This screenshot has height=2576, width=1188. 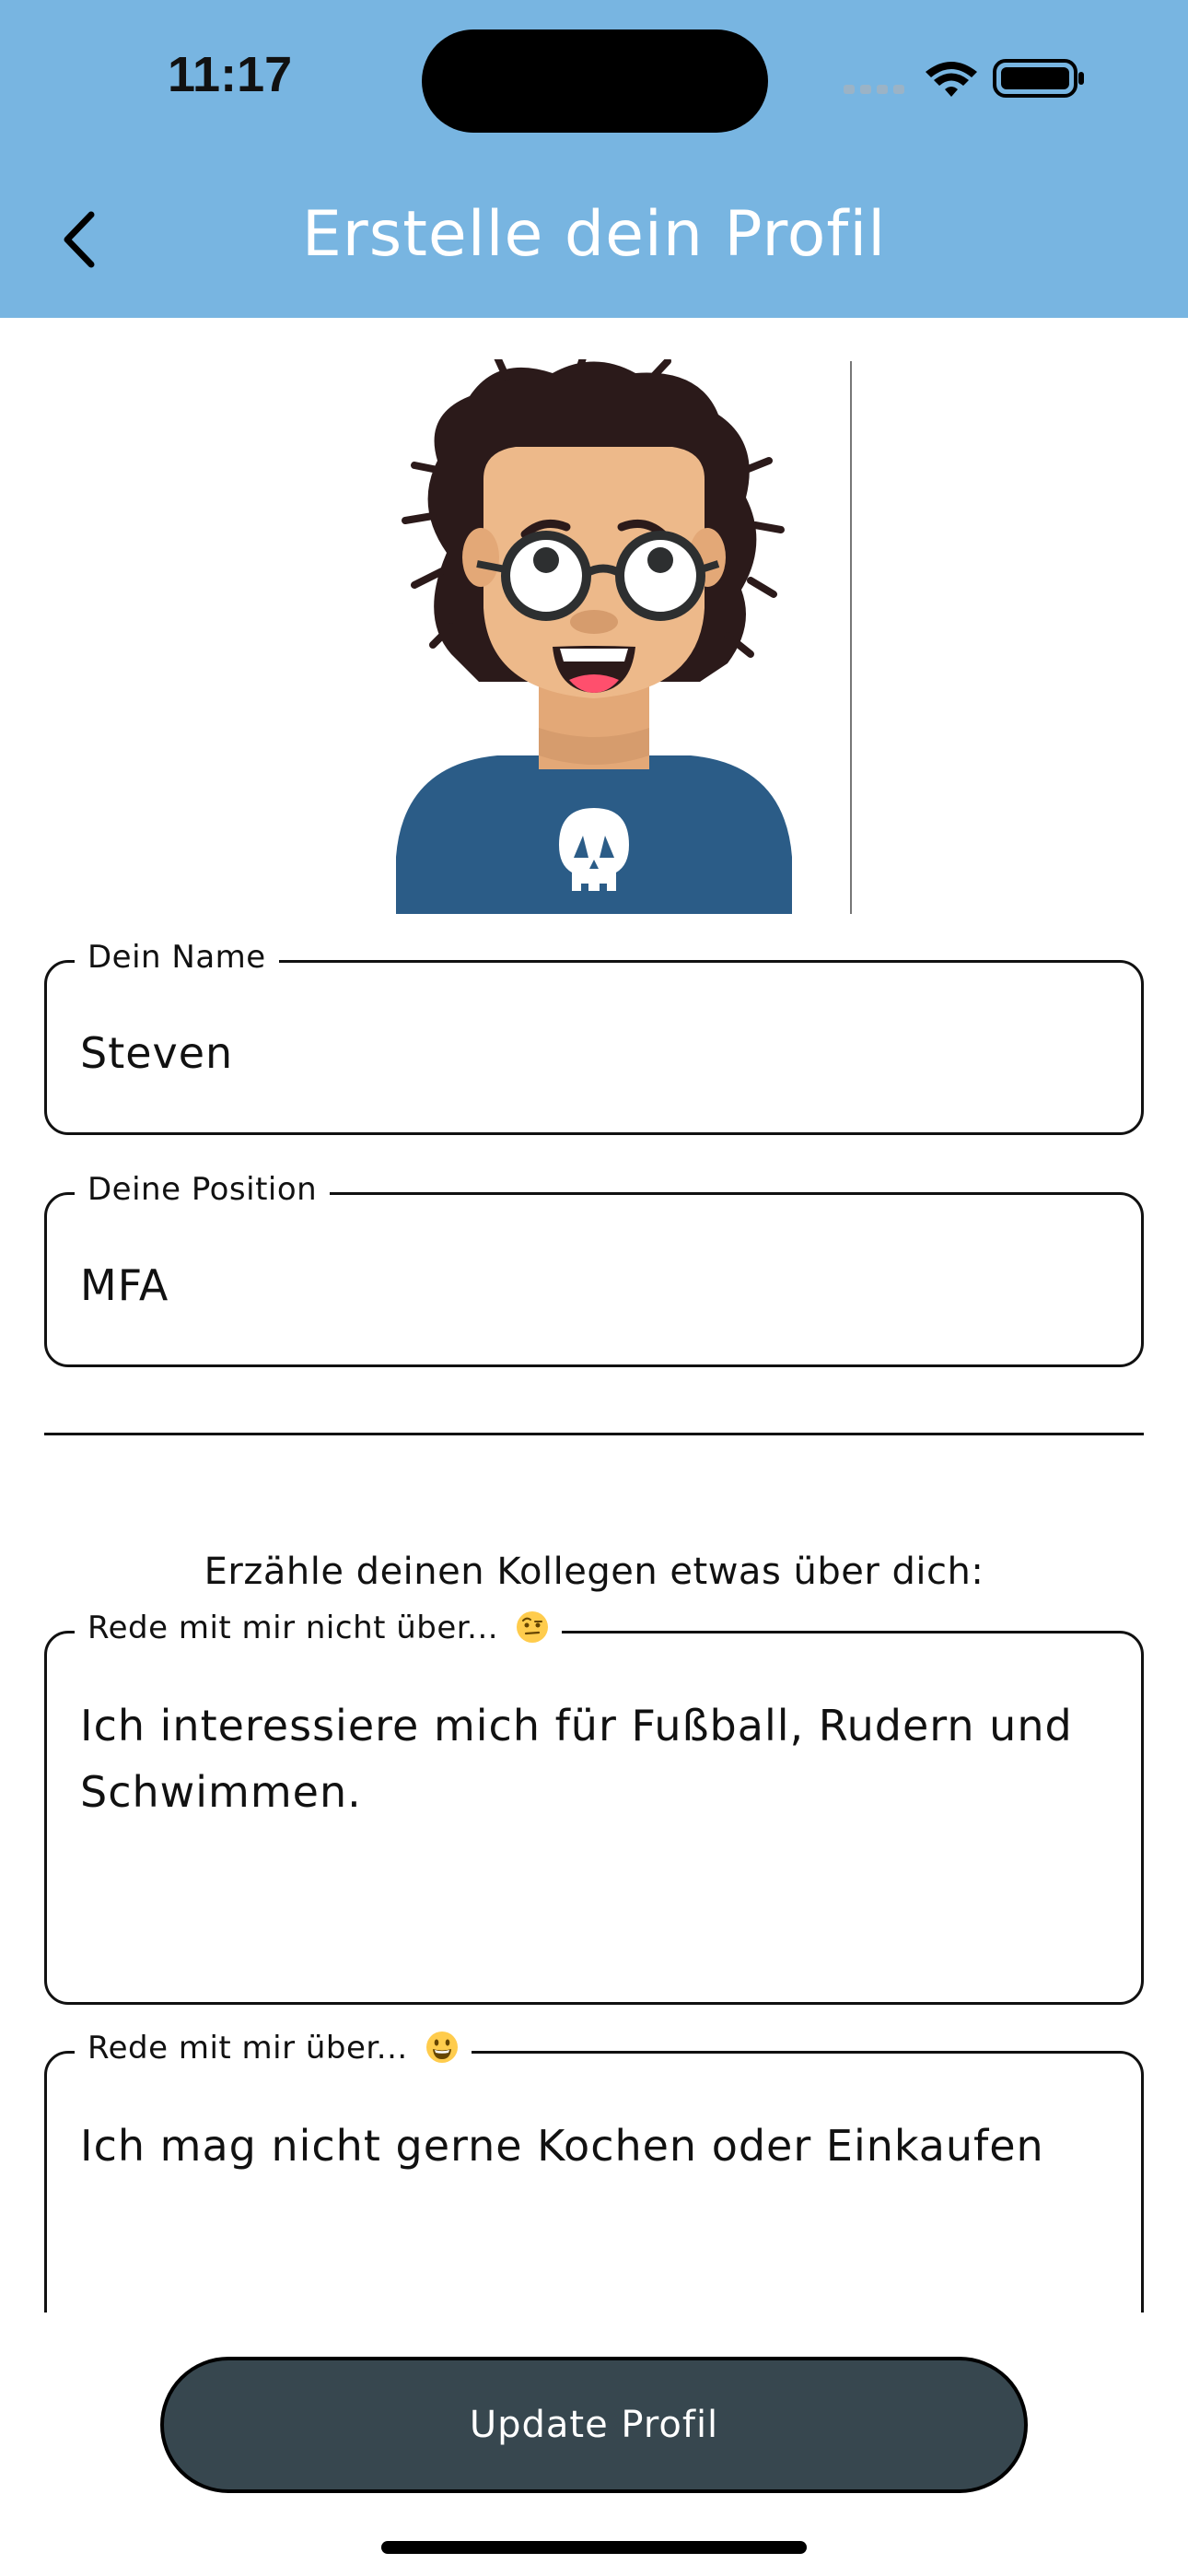 What do you see at coordinates (203, 1189) in the screenshot?
I see `position-field-label: Deine Position` at bounding box center [203, 1189].